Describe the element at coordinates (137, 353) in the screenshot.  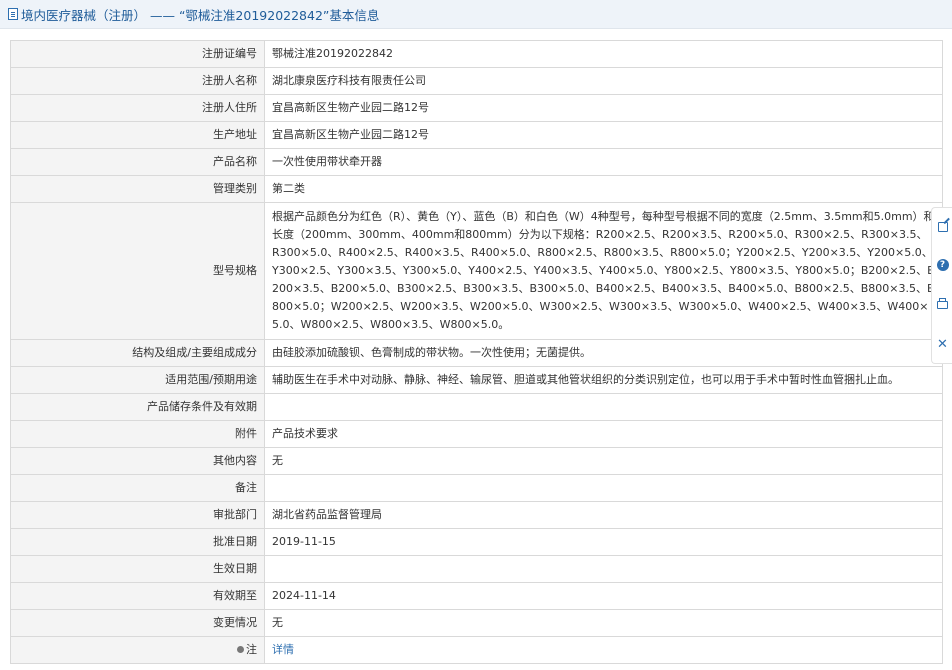
I see `row-label: 结构及组成/主要组成成分` at that location.